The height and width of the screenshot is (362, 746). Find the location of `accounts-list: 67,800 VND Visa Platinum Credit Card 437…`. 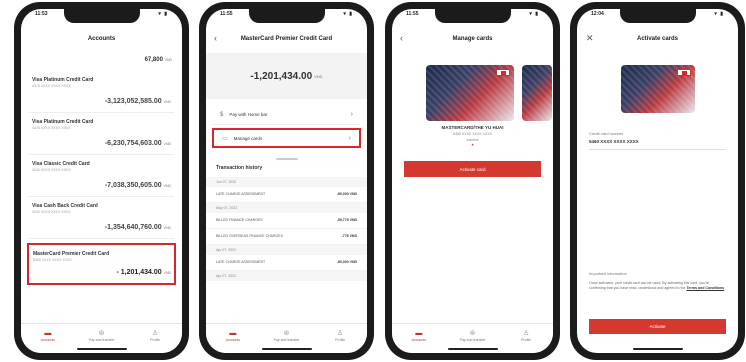

accounts-list: 67,800 VND Visa Platinum Credit Card 437… is located at coordinates (101, 169).